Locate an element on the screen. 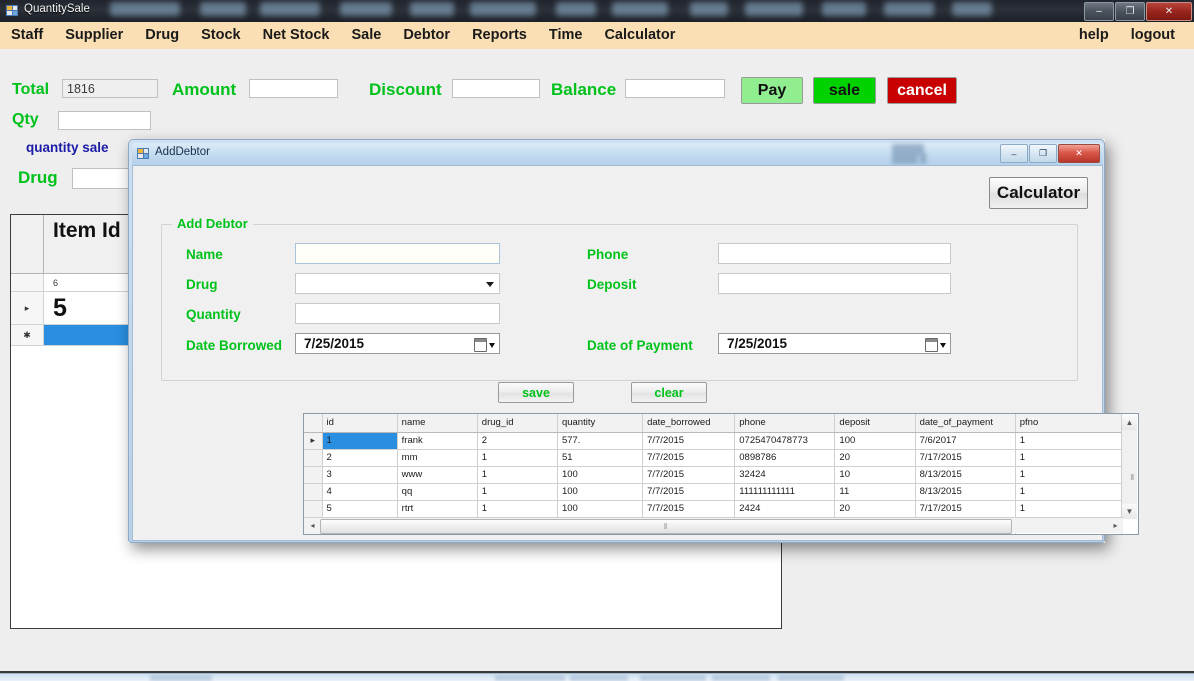  cell-drug-id: 2 is located at coordinates (517, 441).